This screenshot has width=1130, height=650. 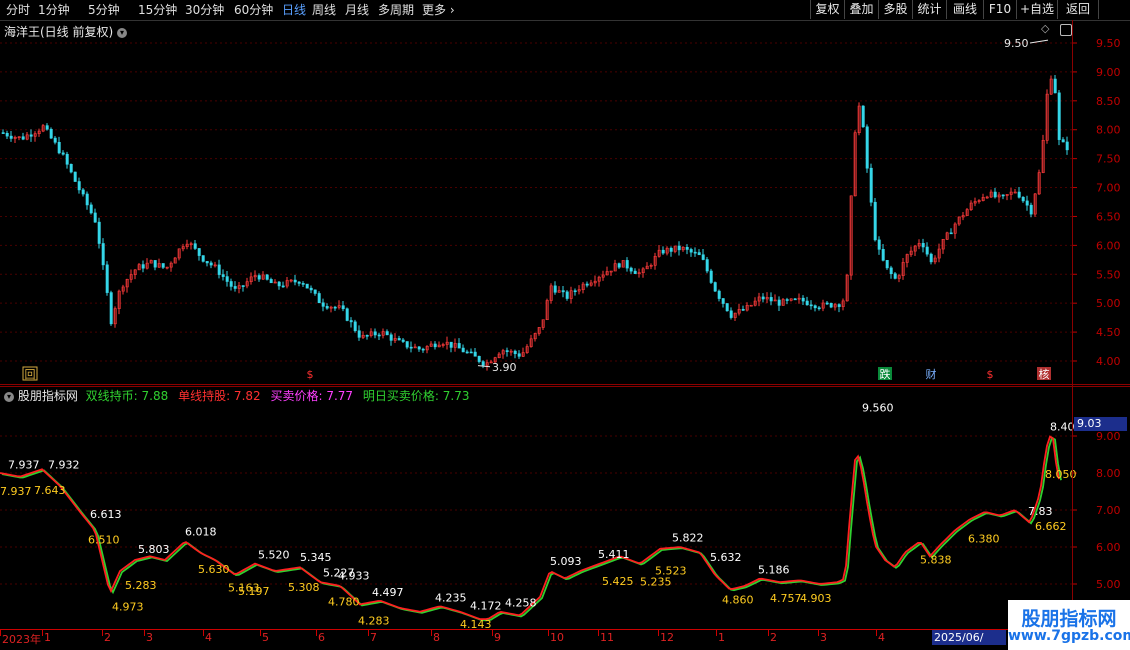 I want to click on overlay-button: 叠加, so click(x=861, y=9).